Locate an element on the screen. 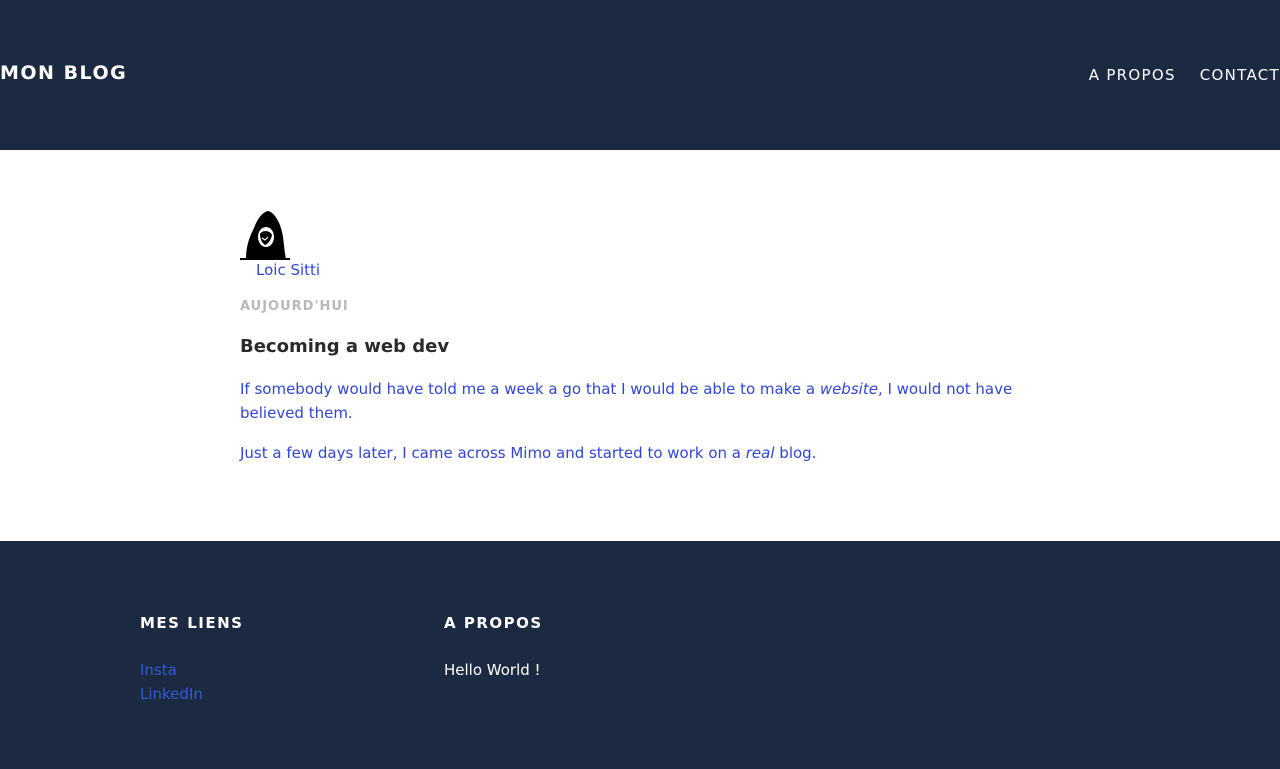 This screenshot has height=769, width=1280. post-emphasis-real: real is located at coordinates (760, 453).